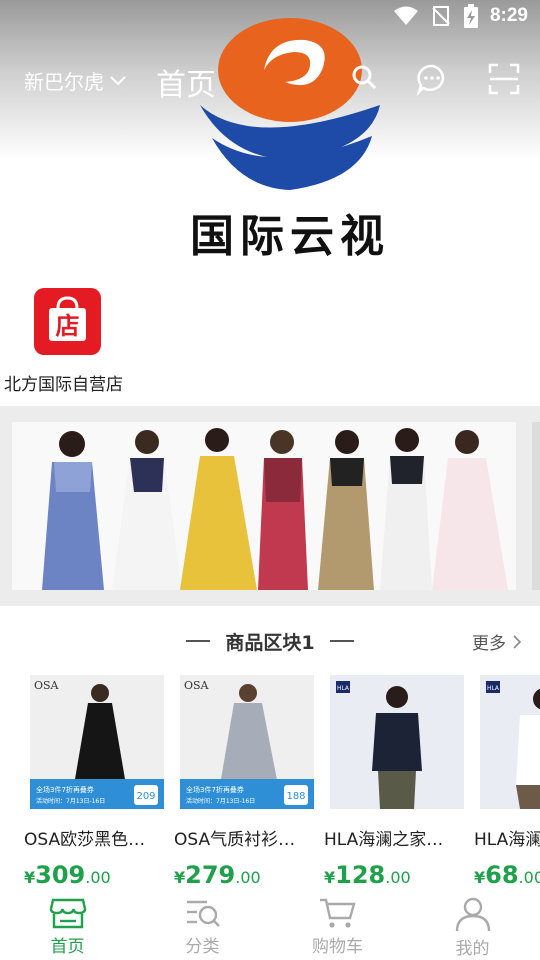 The width and height of the screenshot is (540, 960). What do you see at coordinates (67, 875) in the screenshot?
I see `product-price: ¥309.00` at bounding box center [67, 875].